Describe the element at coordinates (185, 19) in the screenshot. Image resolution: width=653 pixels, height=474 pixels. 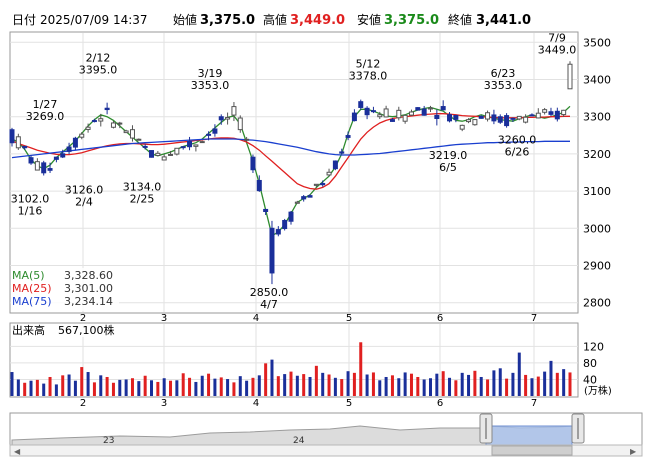
I see `header-open-label: 始値` at that location.